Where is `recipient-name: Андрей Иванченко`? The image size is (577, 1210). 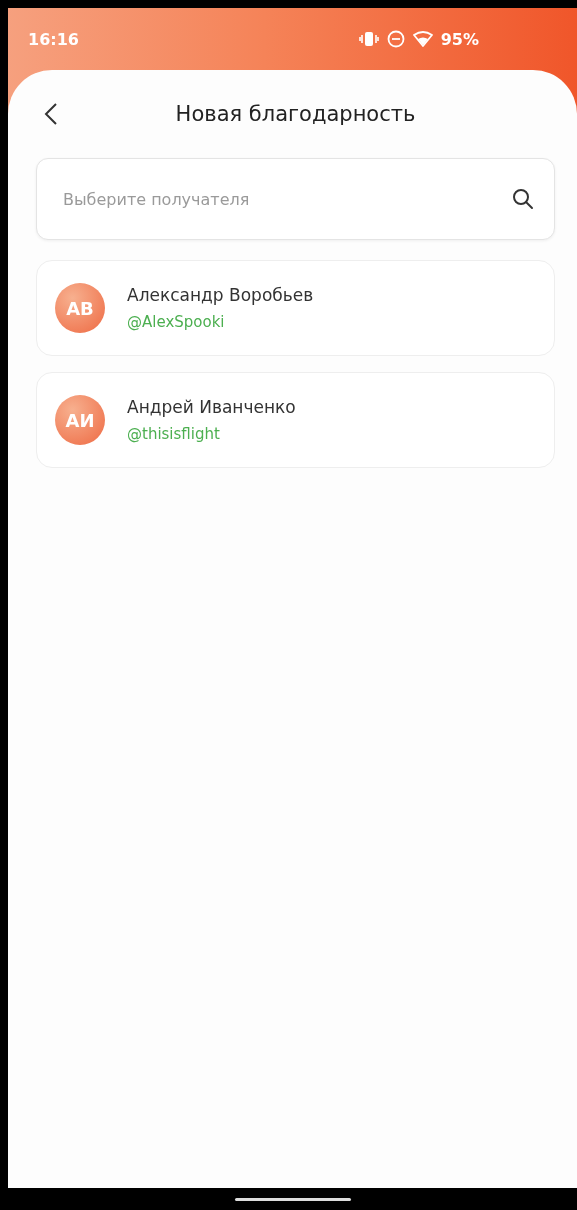
recipient-name: Андрей Иванченко is located at coordinates (211, 407).